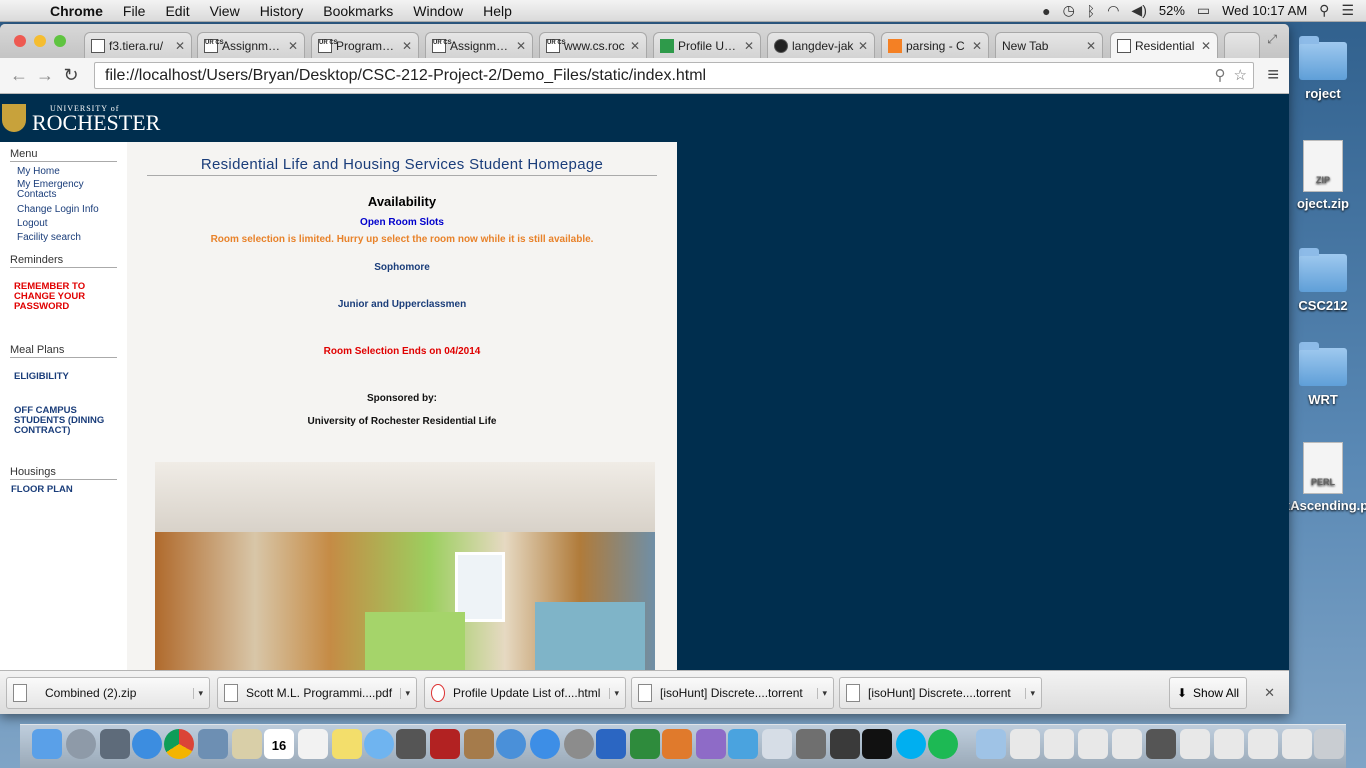 This screenshot has height=768, width=1366. Describe the element at coordinates (943, 744) in the screenshot. I see `spotify-icon` at that location.